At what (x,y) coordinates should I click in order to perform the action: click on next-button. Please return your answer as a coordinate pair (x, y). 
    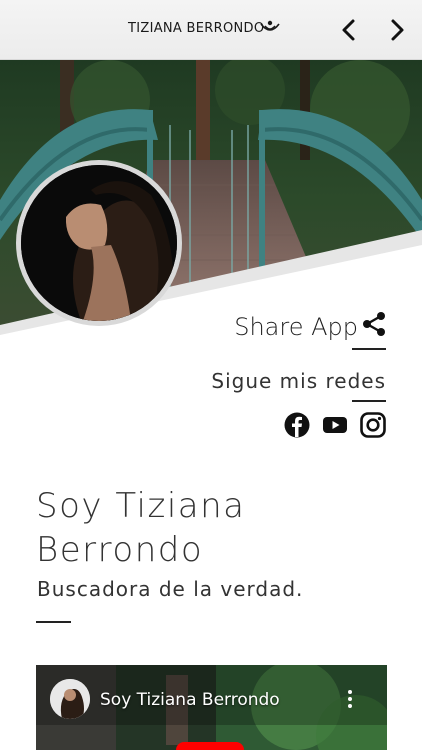
    Looking at the image, I should click on (397, 30).